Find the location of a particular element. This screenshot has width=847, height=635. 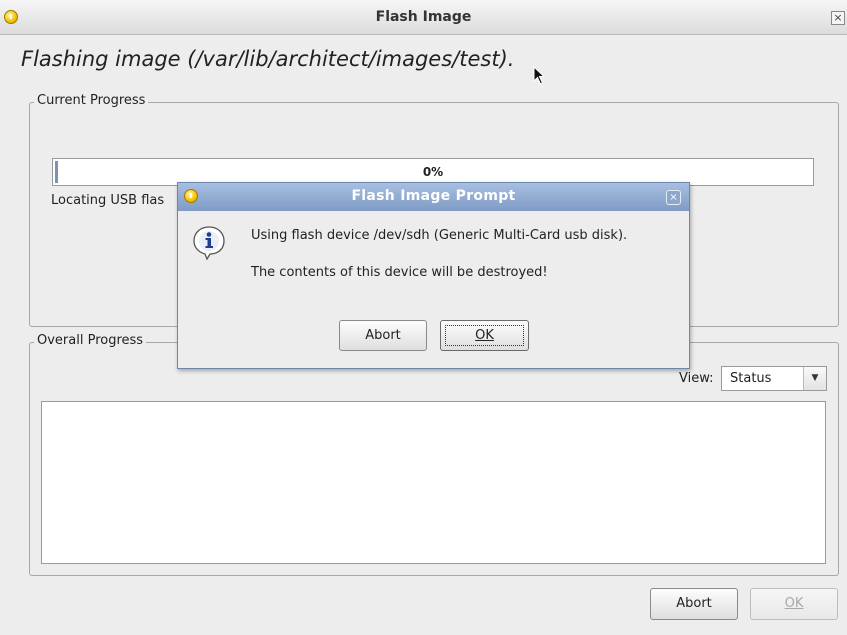

window-title: Flash Image is located at coordinates (423, 17).